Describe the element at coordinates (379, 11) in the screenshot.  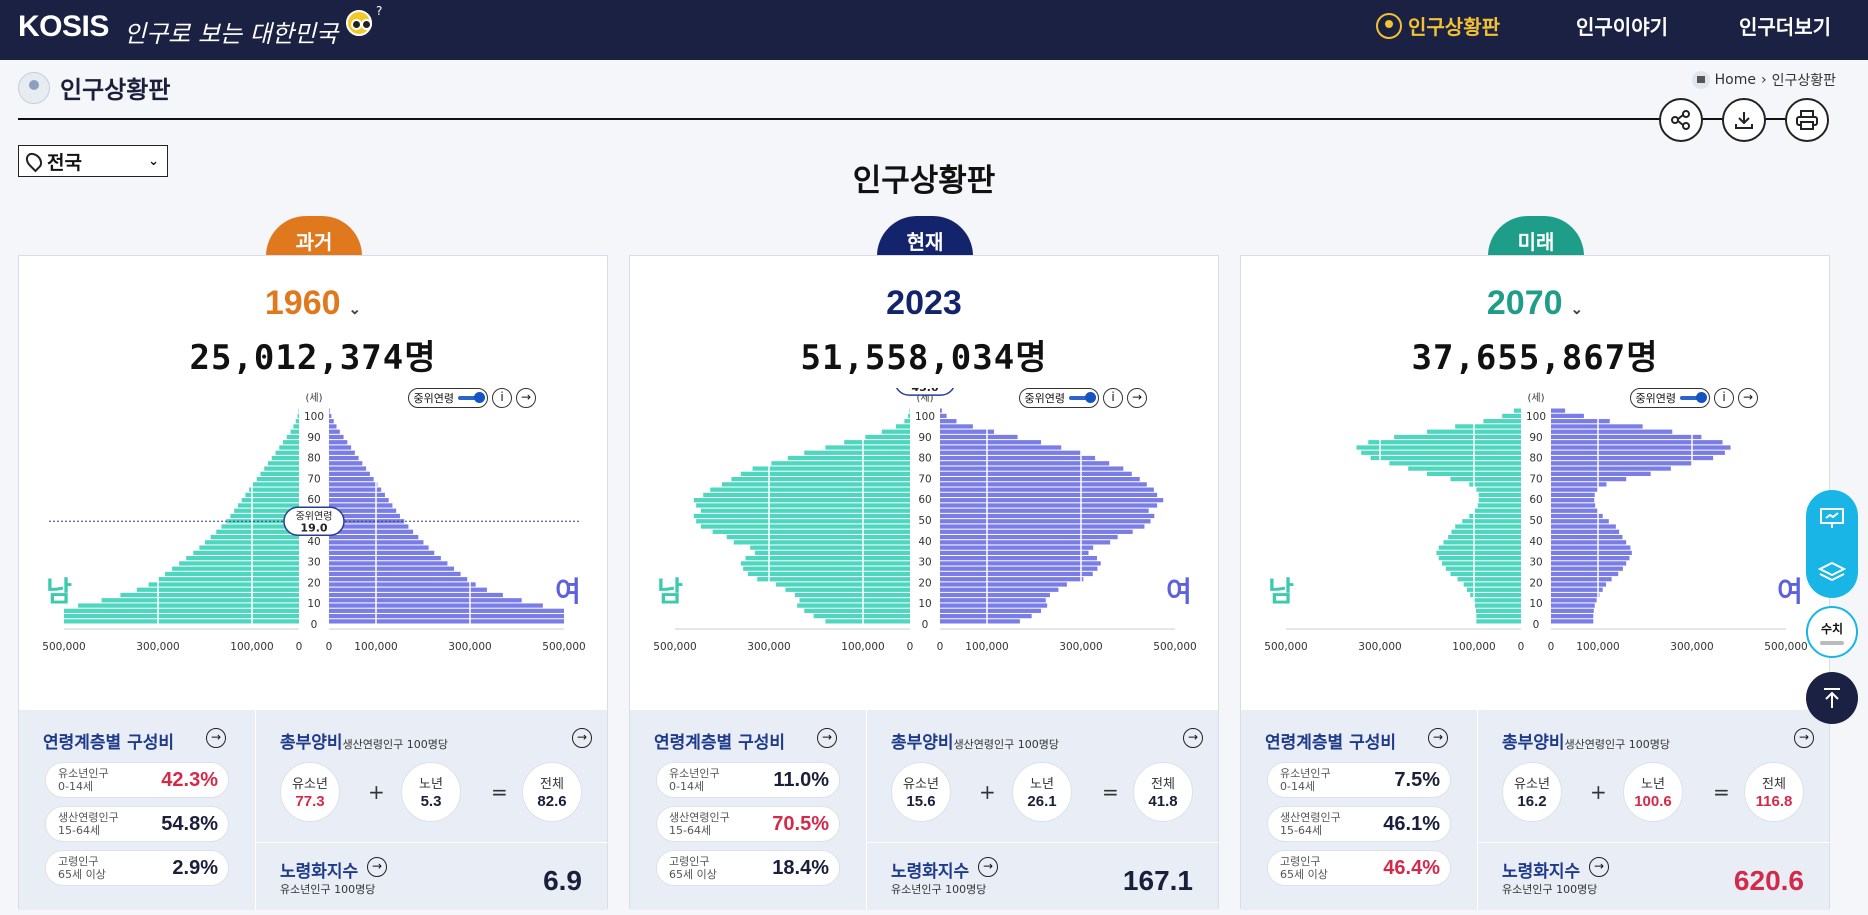
I see `owl-question-mark: ?` at that location.